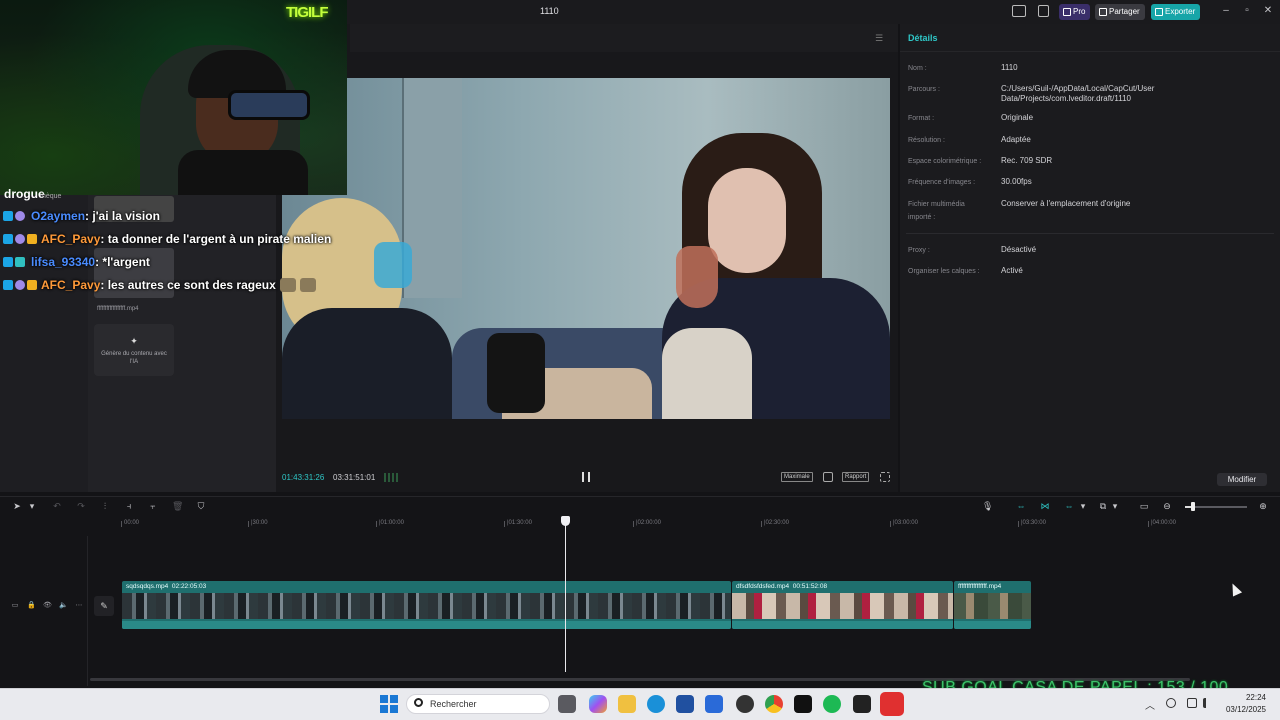 This screenshot has height=720, width=1280. I want to click on ruler-tick: |02:30:00, so click(775, 523).